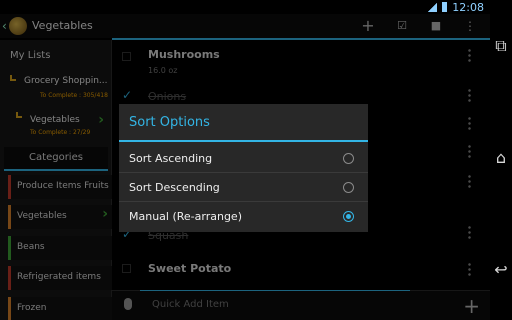 The width and height of the screenshot is (512, 320). I want to click on option-label: Sort Ascending, so click(171, 158).